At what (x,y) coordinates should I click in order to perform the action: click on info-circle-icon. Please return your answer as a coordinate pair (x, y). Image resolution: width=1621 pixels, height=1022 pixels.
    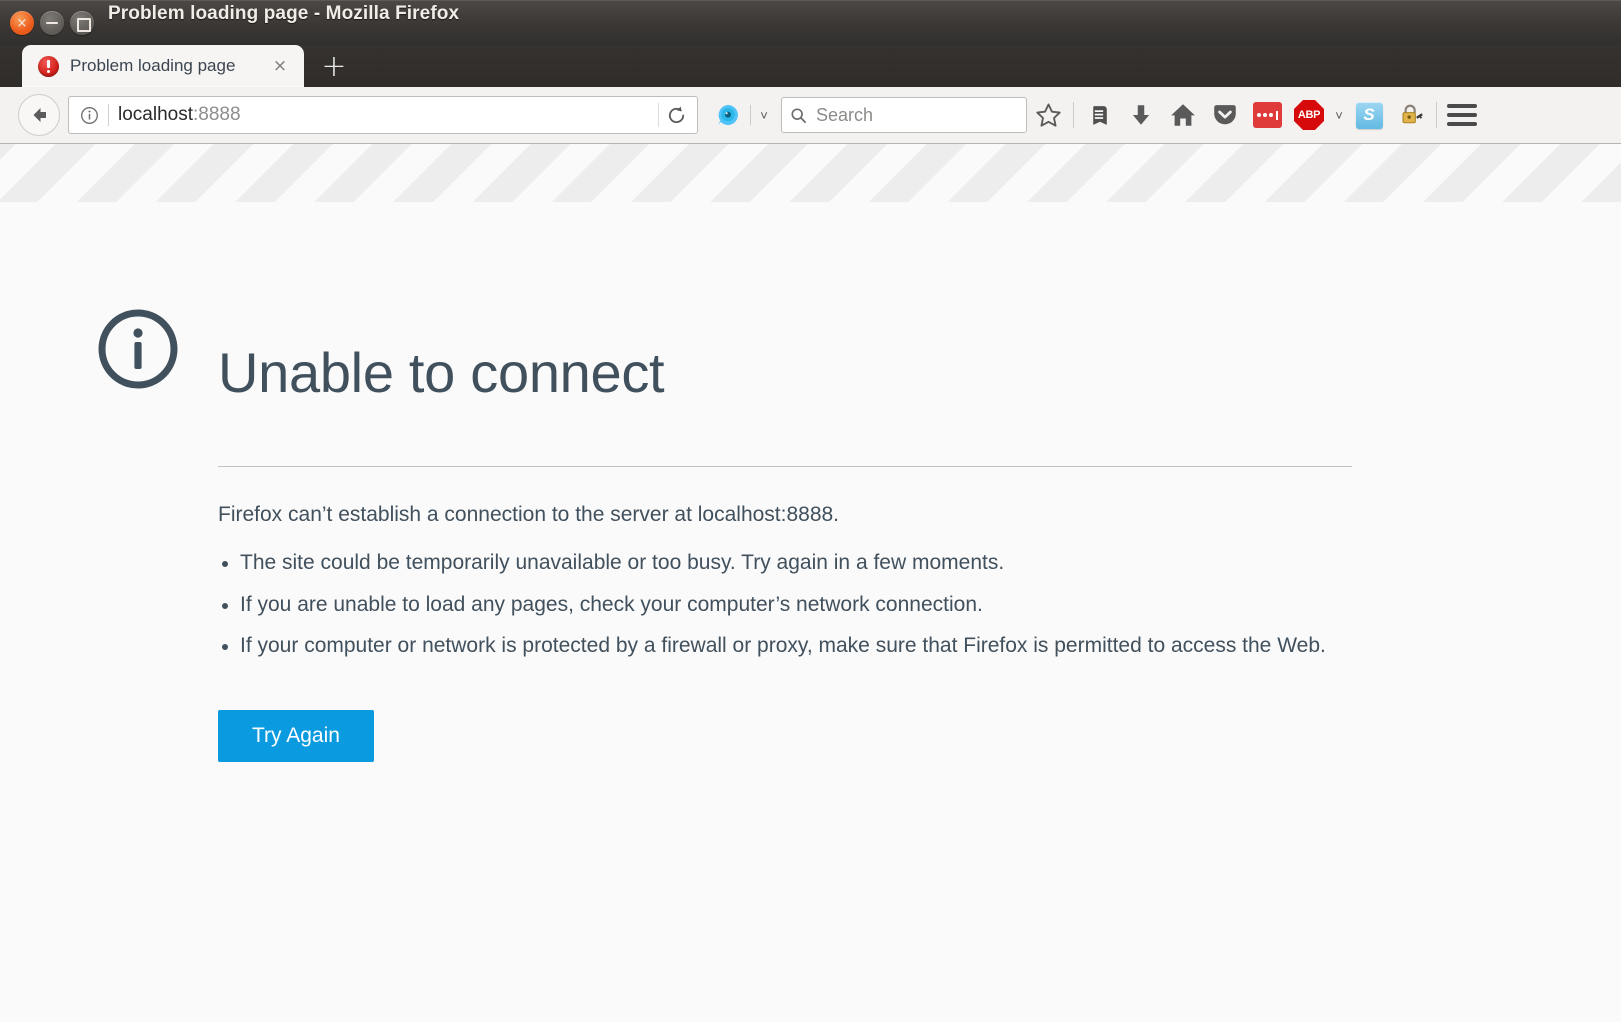
    Looking at the image, I should click on (138, 349).